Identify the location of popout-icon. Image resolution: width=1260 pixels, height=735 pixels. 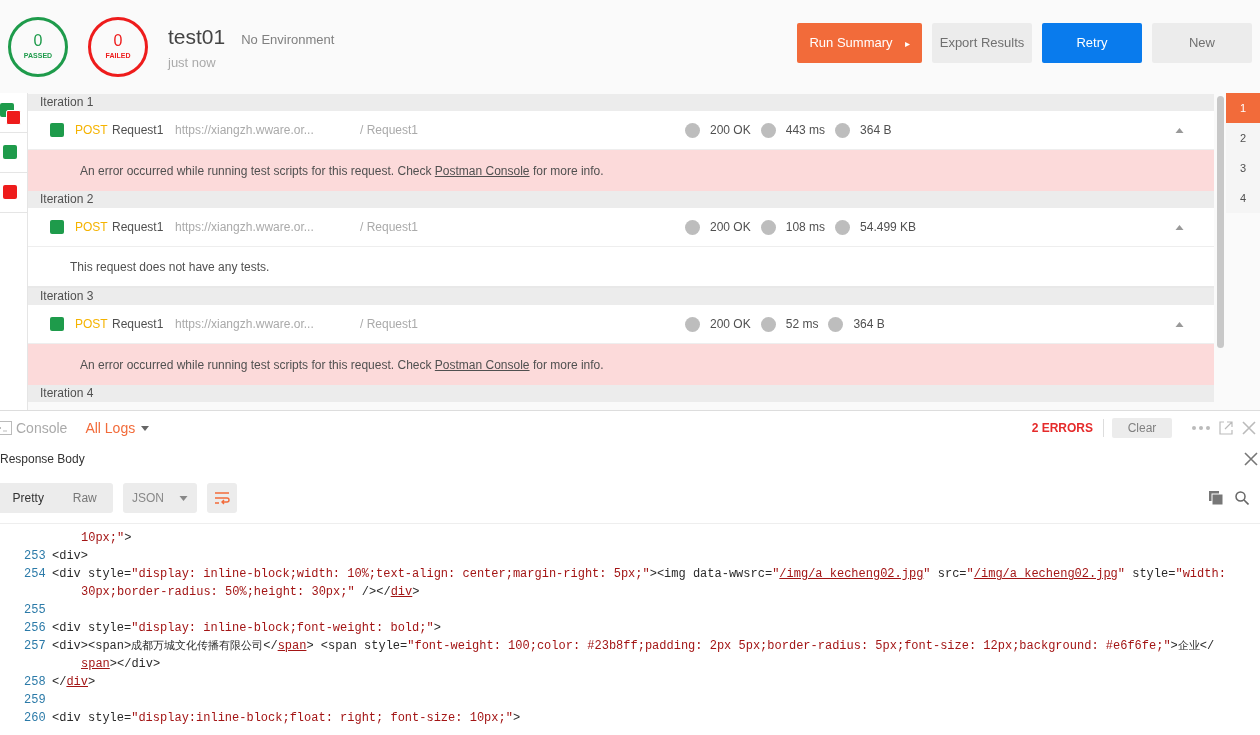
(1226, 428).